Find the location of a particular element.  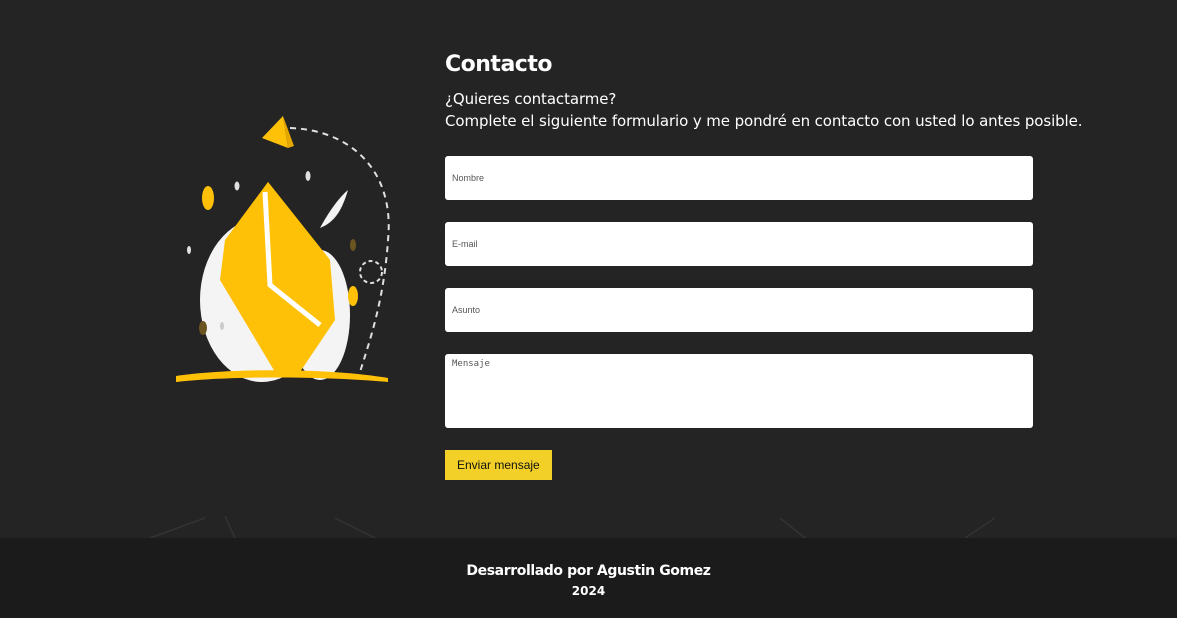

email-input is located at coordinates (739, 244).